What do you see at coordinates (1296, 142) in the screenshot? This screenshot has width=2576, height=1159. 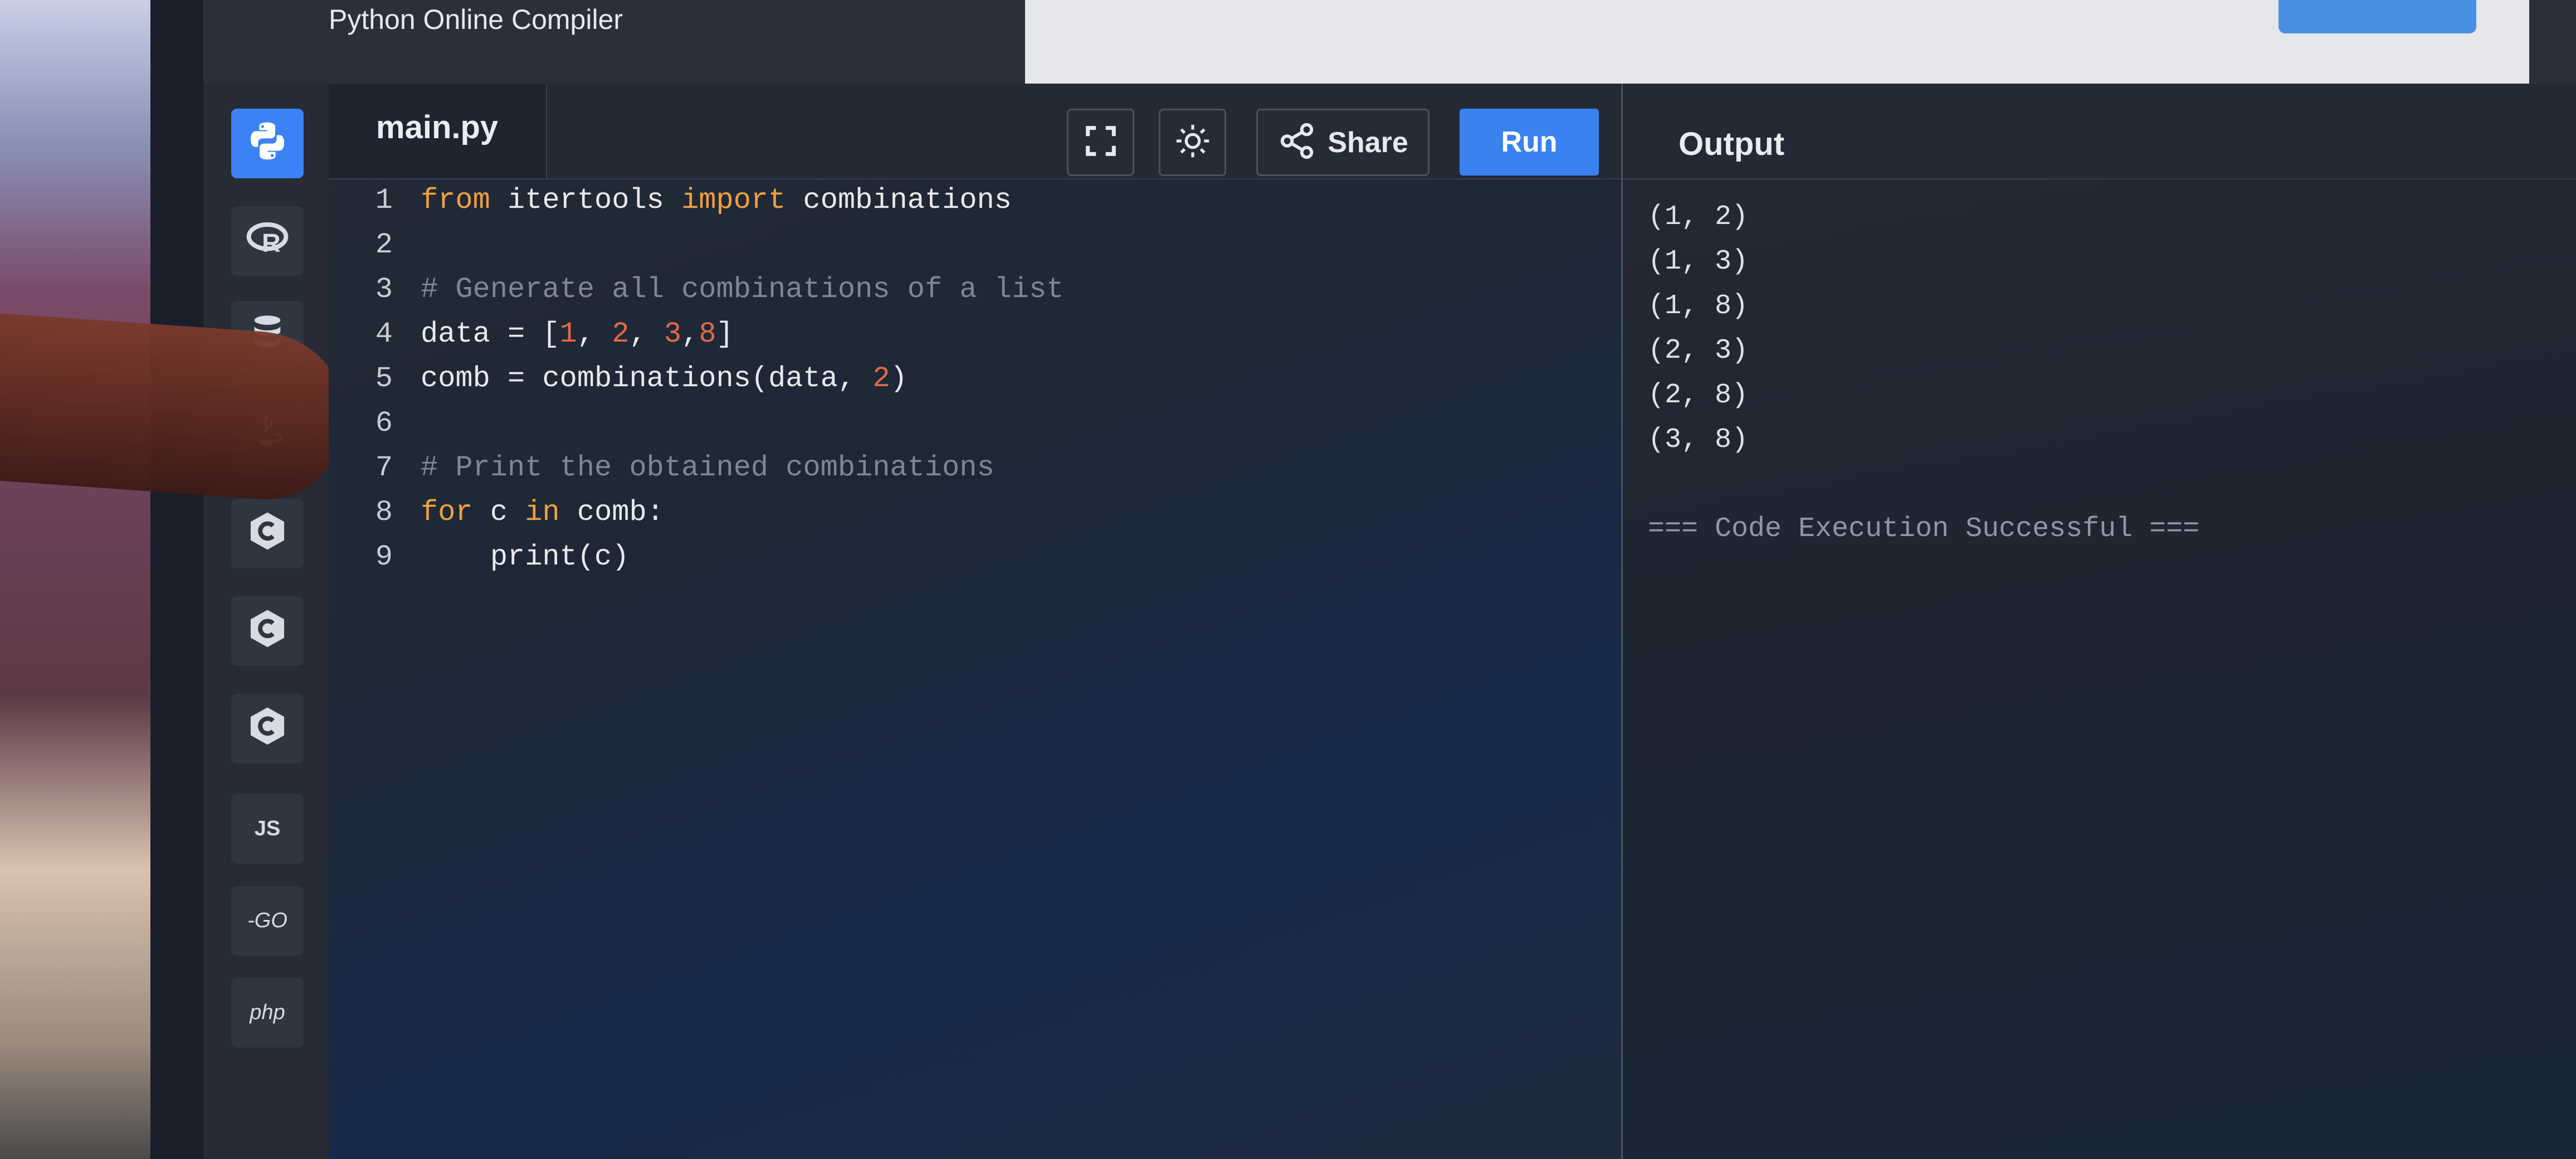 I see `share-icon` at bounding box center [1296, 142].